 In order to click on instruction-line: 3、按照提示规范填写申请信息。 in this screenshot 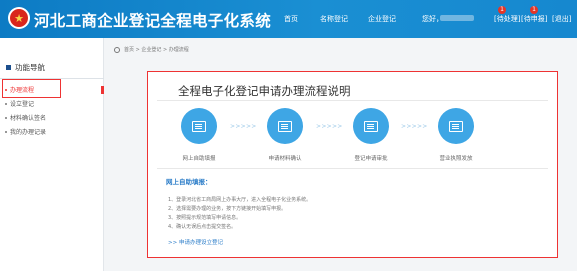, I will do `click(205, 218)`.